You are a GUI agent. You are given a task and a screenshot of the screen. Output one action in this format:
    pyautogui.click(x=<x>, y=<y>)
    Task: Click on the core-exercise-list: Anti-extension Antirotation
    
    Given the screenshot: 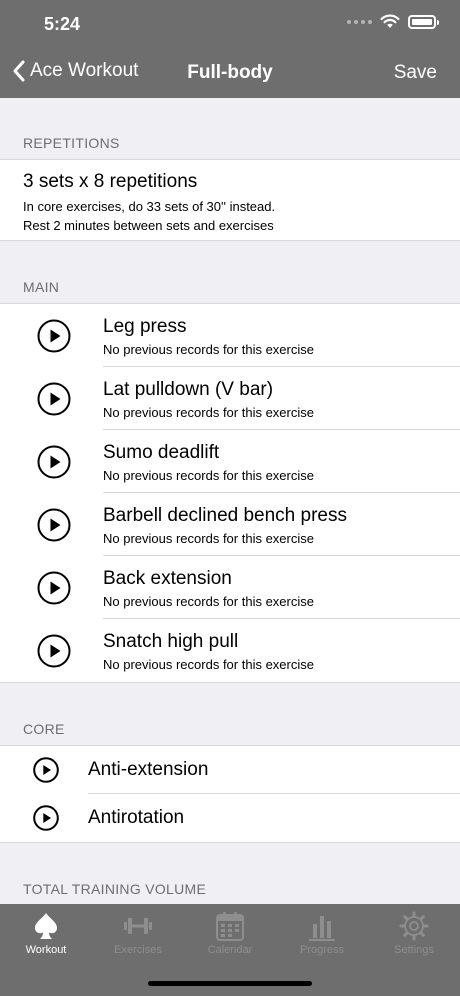 What is the action you would take?
    pyautogui.click(x=230, y=794)
    